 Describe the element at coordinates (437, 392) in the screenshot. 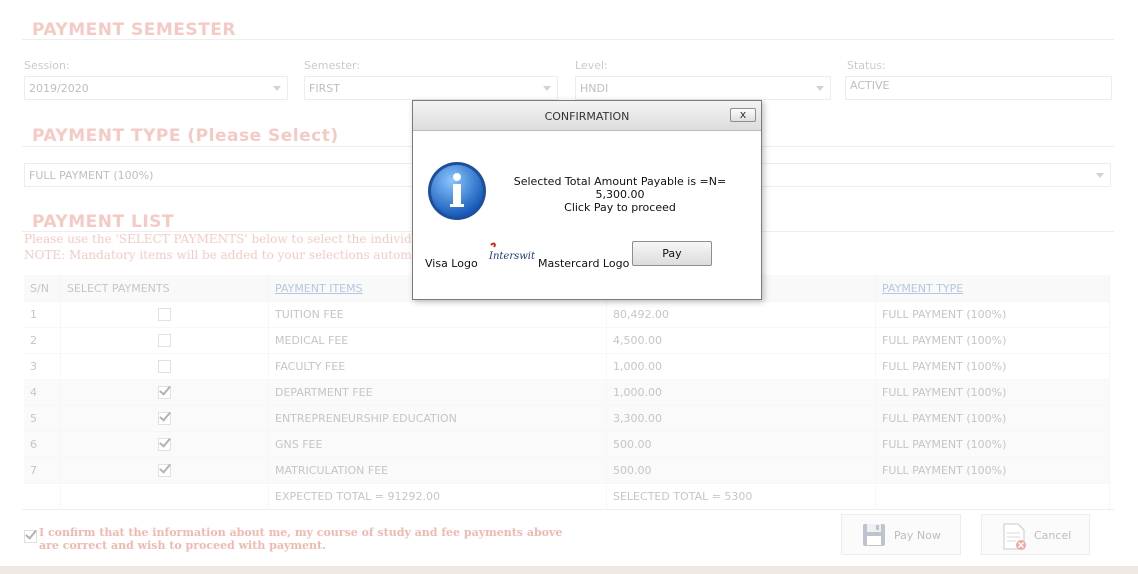

I see `row-item: DEPARTMENT FEE` at that location.